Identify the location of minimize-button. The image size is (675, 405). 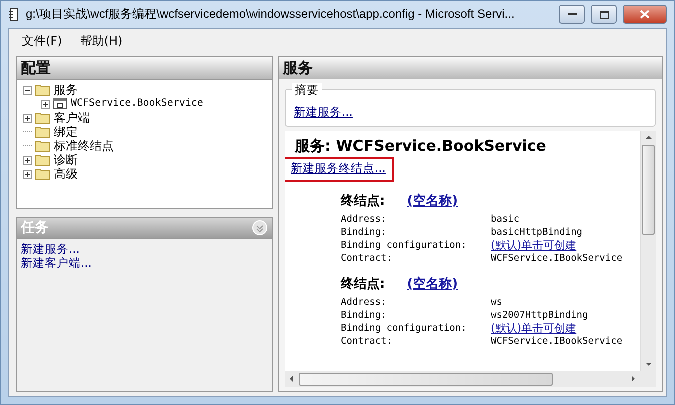
(572, 14).